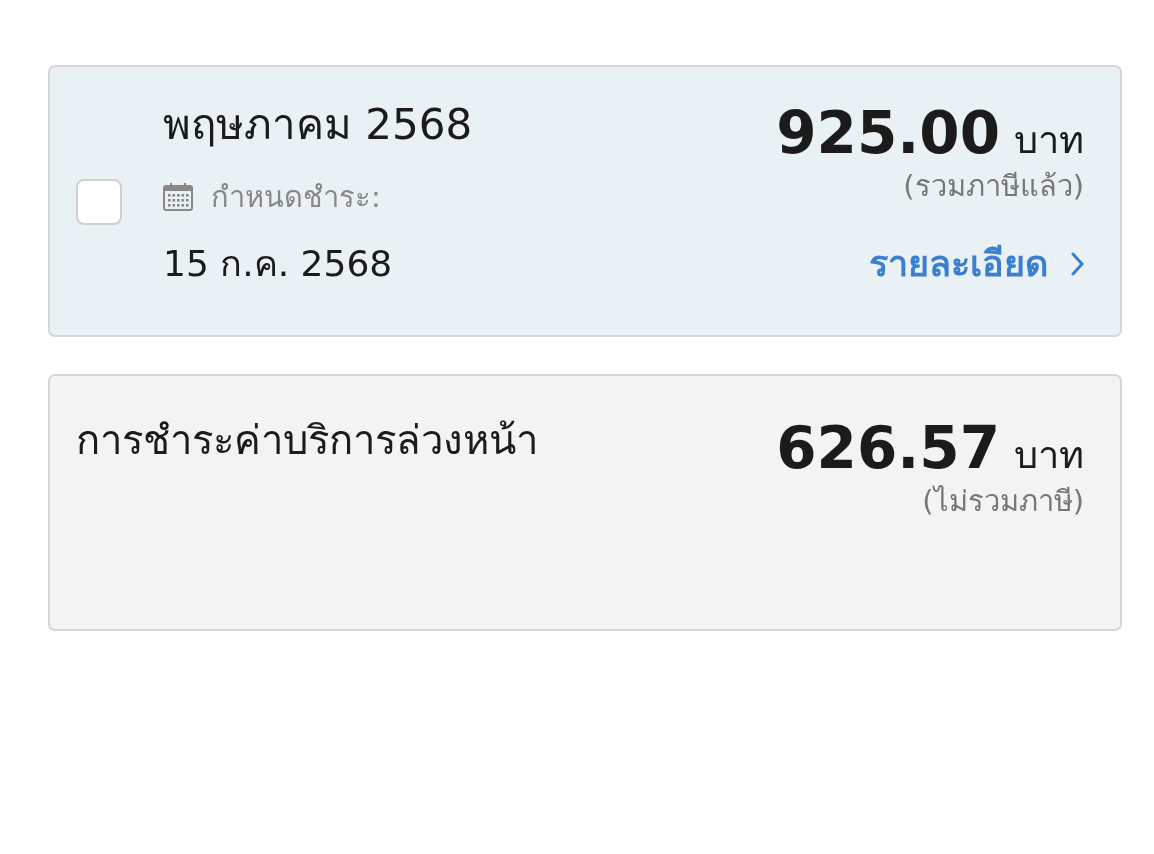 This screenshot has height=854, width=1154. What do you see at coordinates (296, 197) in the screenshot?
I see `due-label: กำหนดชำระ:` at bounding box center [296, 197].